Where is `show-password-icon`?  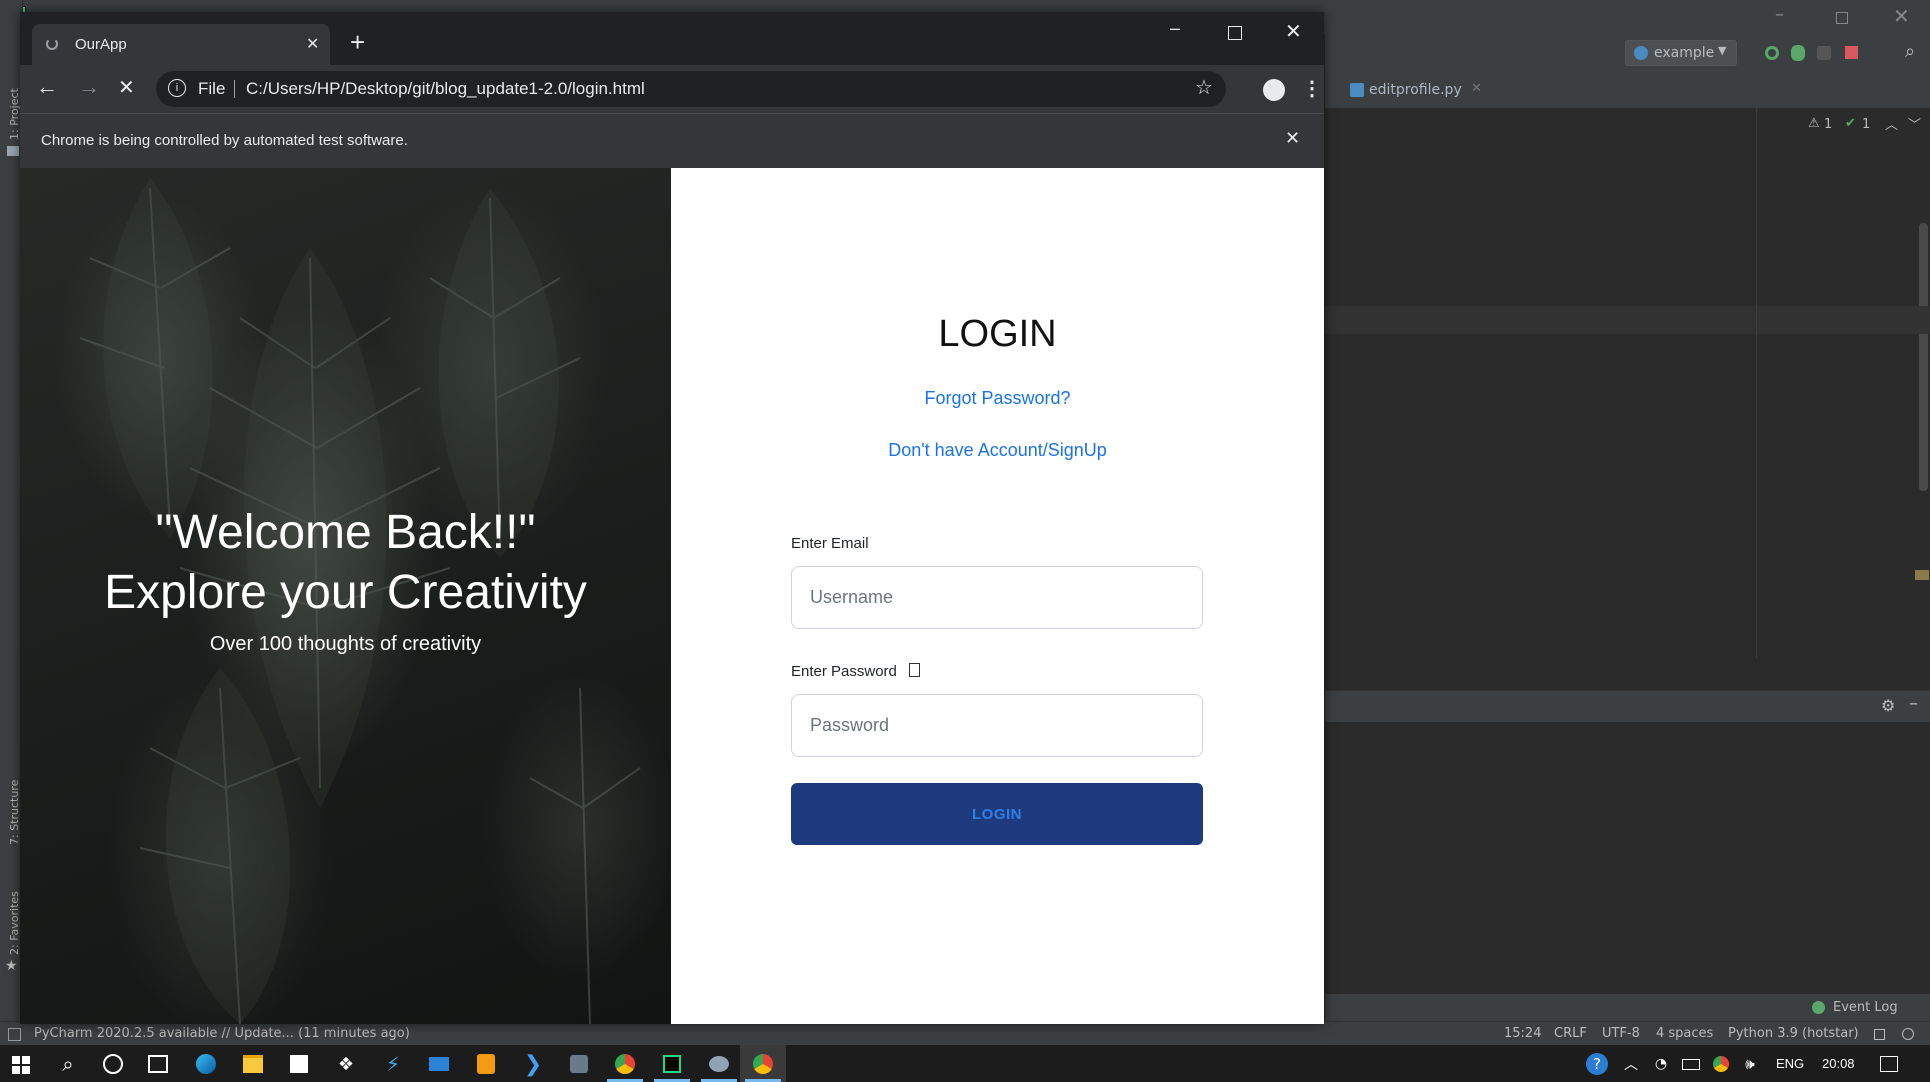
show-password-icon is located at coordinates (915, 670).